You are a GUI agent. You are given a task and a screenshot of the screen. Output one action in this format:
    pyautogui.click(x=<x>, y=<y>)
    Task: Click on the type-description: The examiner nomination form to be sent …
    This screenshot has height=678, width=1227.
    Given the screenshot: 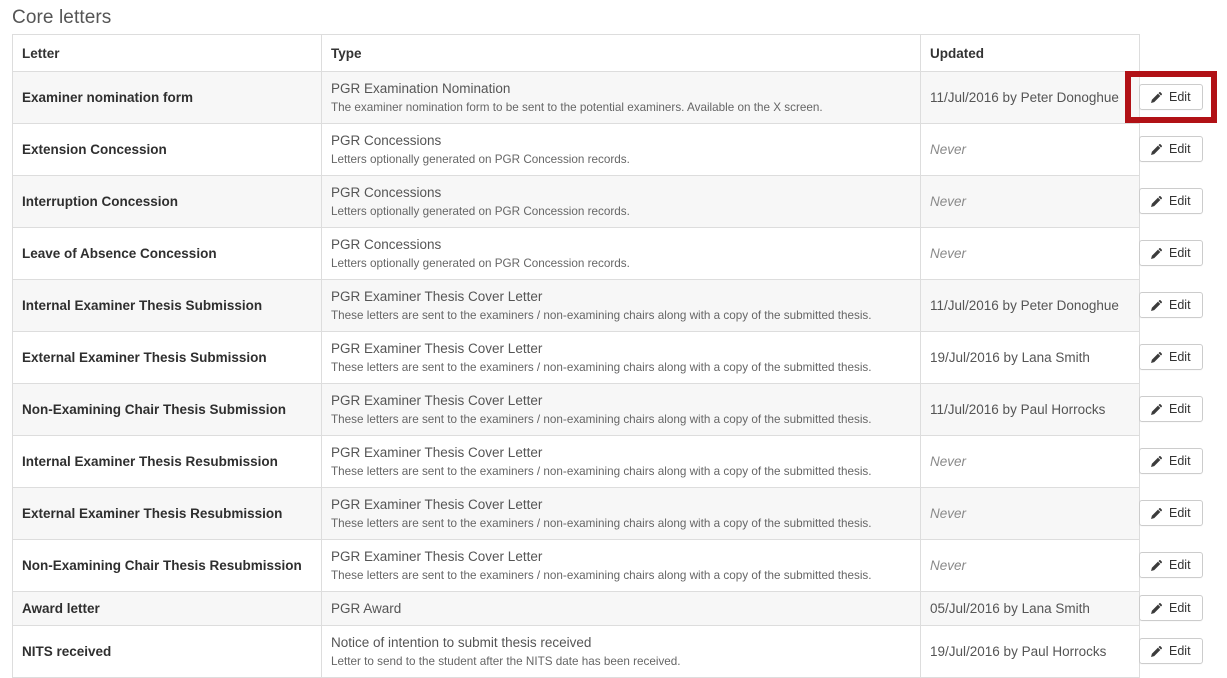 What is the action you would take?
    pyautogui.click(x=577, y=107)
    